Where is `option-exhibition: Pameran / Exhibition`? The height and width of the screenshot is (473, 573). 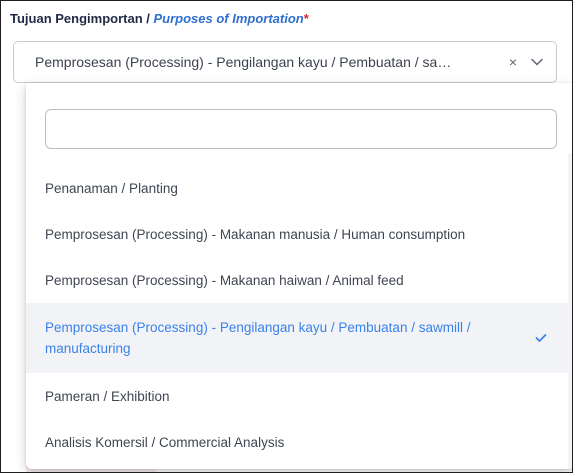
option-exhibition: Pameran / Exhibition is located at coordinates (297, 396).